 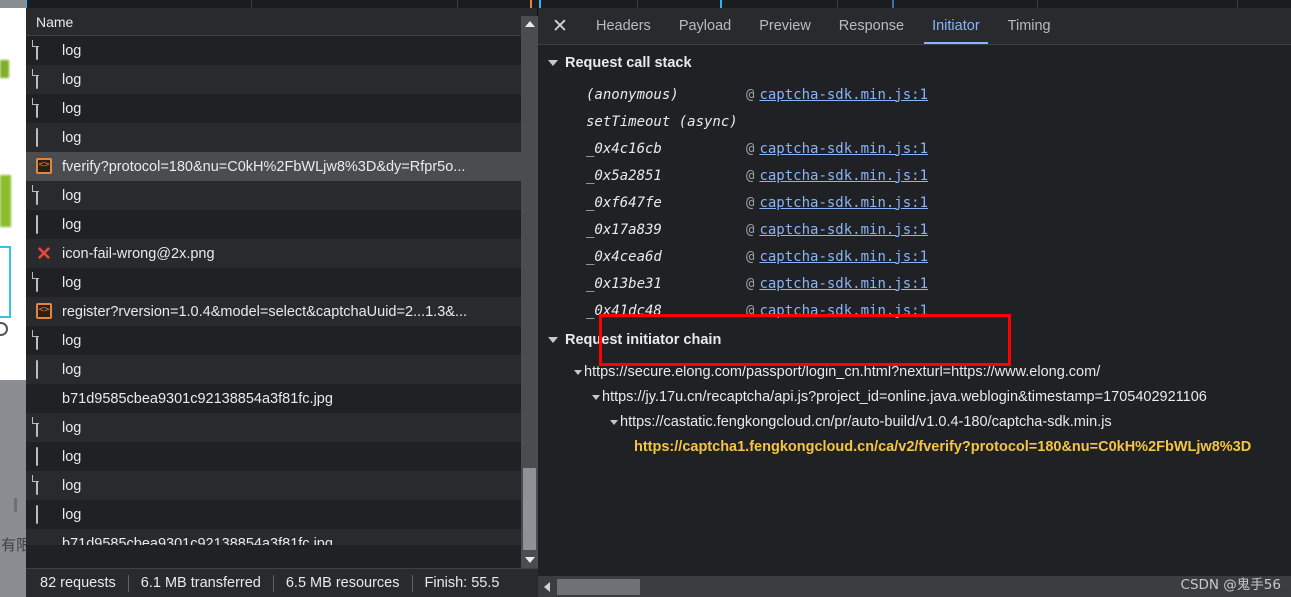 What do you see at coordinates (197, 398) in the screenshot?
I see `request-name: b71d9585cbea9301c92138854a3f81fc.jpg` at bounding box center [197, 398].